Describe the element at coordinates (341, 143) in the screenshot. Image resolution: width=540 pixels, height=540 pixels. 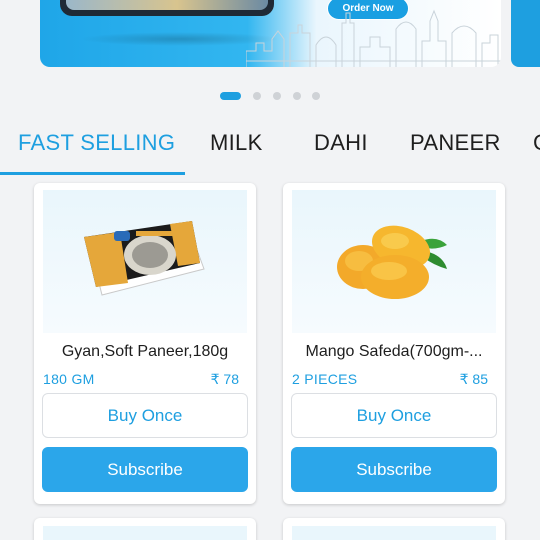
I see `tab-dahi: DAHI` at that location.